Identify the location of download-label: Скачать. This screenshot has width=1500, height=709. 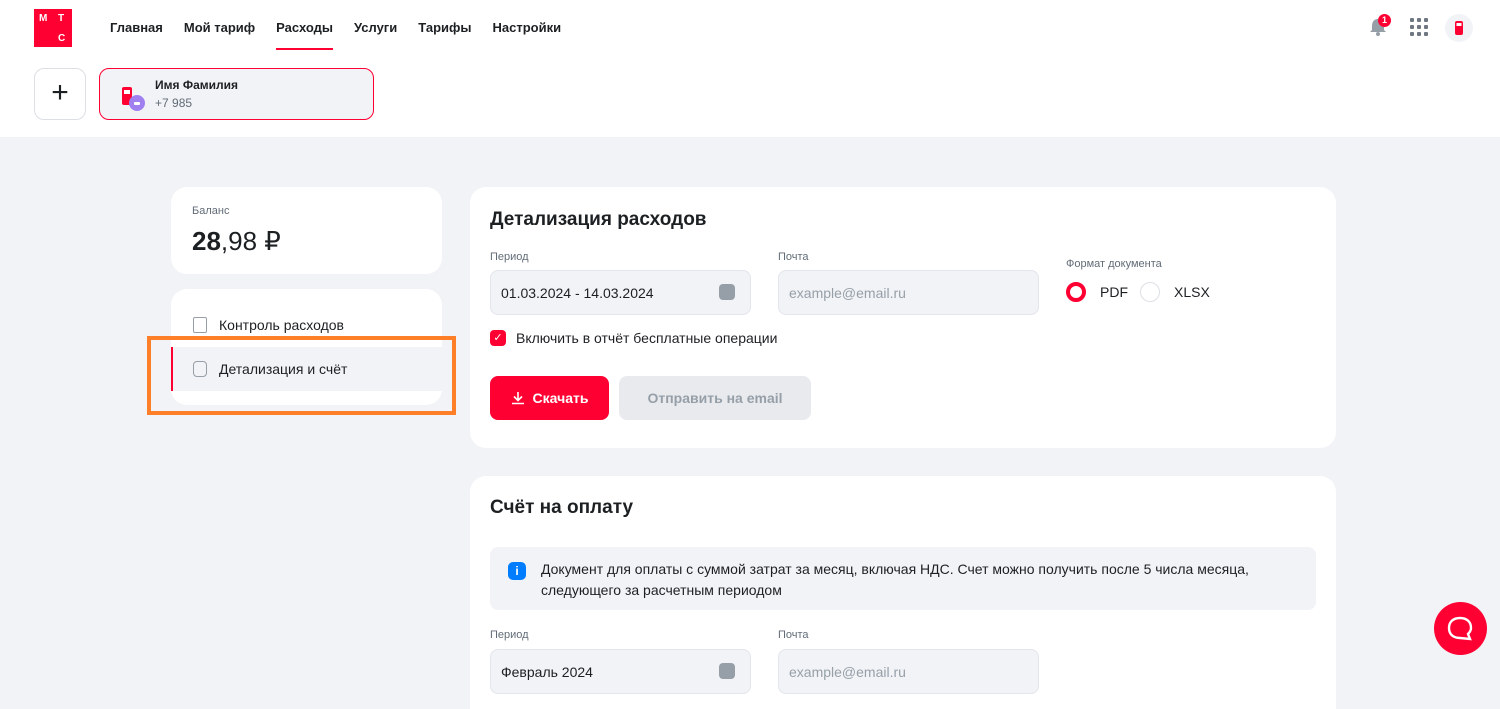
(560, 398).